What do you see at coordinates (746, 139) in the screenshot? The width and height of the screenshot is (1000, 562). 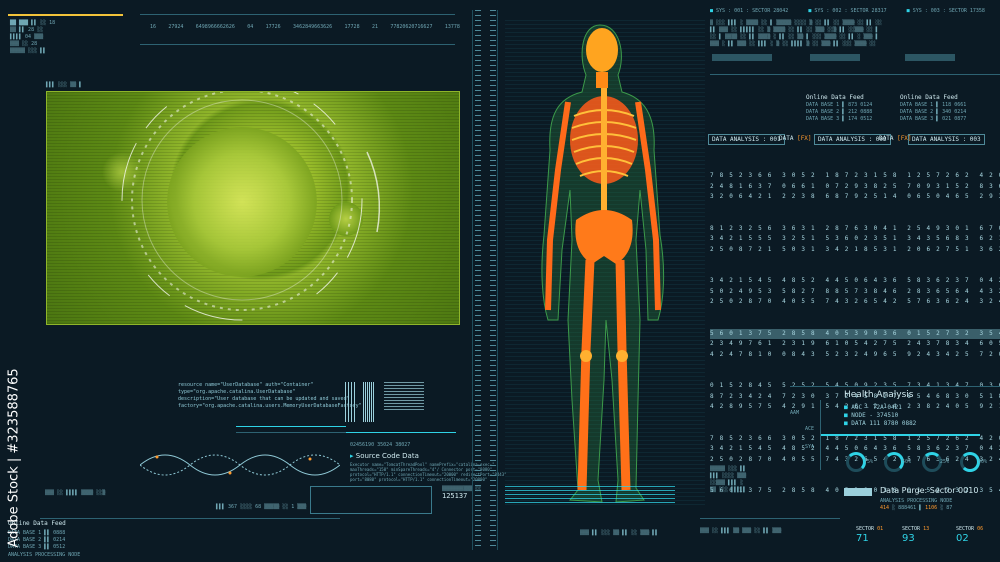 I see `tab-data-analysis-001: DATA ANALYSIS : 001` at bounding box center [746, 139].